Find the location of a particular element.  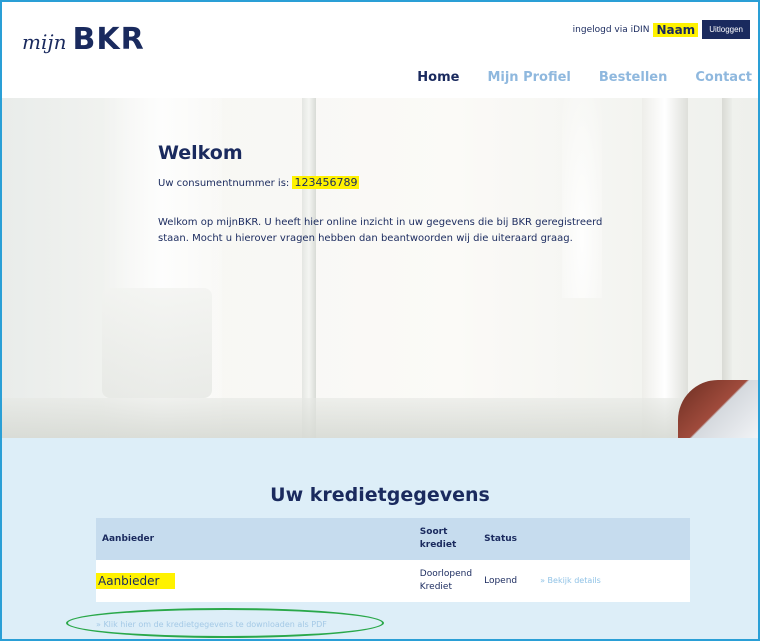

credit-type-line-1: Doorlopend is located at coordinates (446, 574).